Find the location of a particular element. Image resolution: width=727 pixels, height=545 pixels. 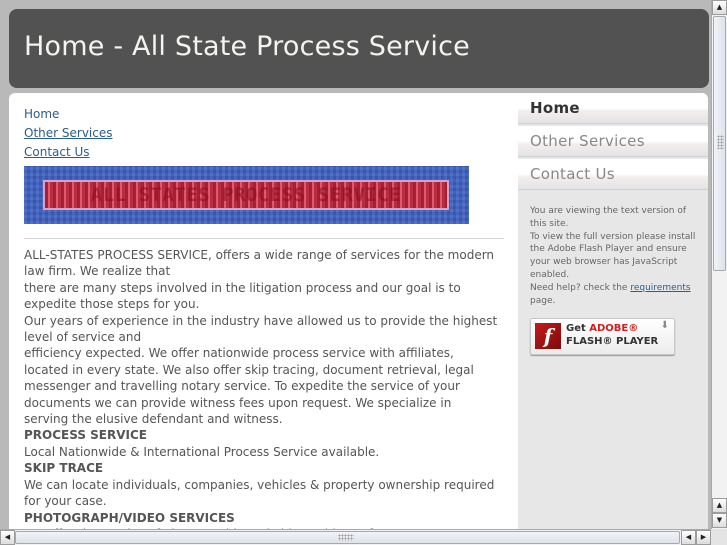

scroll-right-button: ▶ is located at coordinates (703, 537).